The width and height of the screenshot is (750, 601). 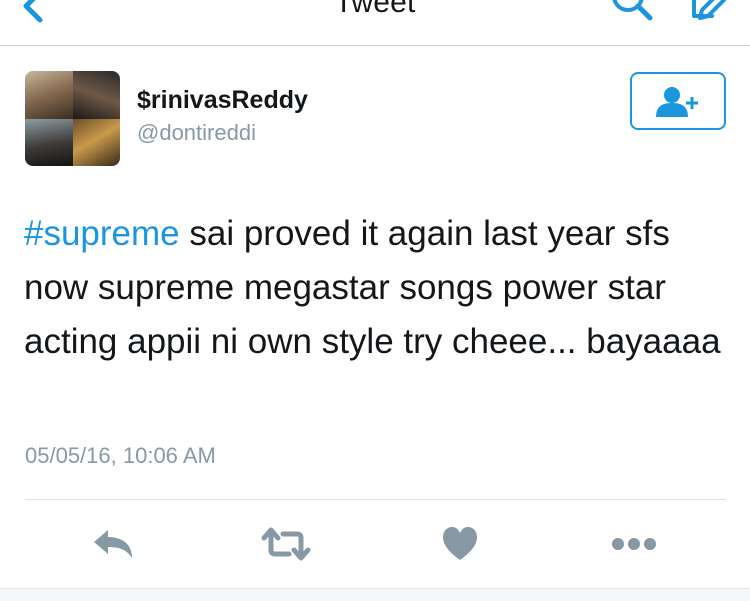 What do you see at coordinates (120, 455) in the screenshot?
I see `tweet-timestamp: 05/05/16, 10:06 AM` at bounding box center [120, 455].